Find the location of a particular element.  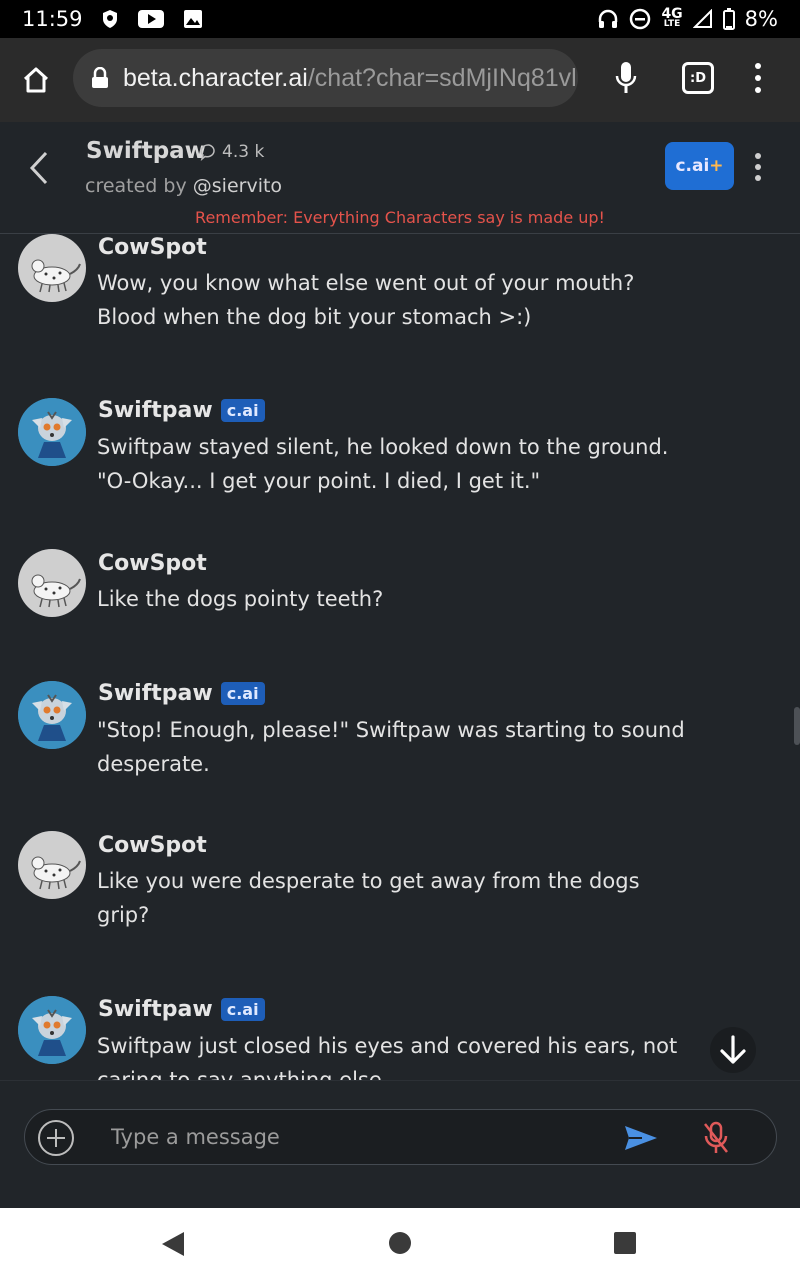

chat-options-button is located at coordinates (758, 167).